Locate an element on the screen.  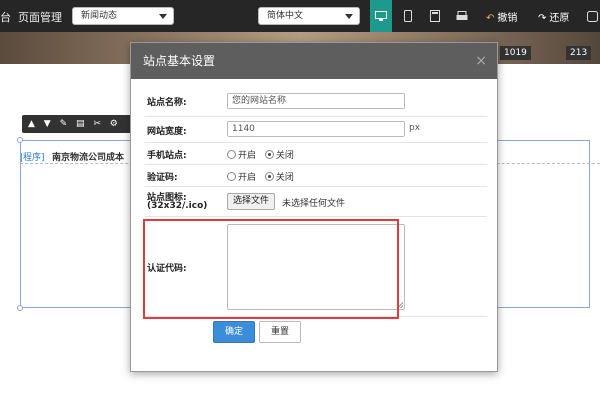
reset-button: 重置 is located at coordinates (280, 332).